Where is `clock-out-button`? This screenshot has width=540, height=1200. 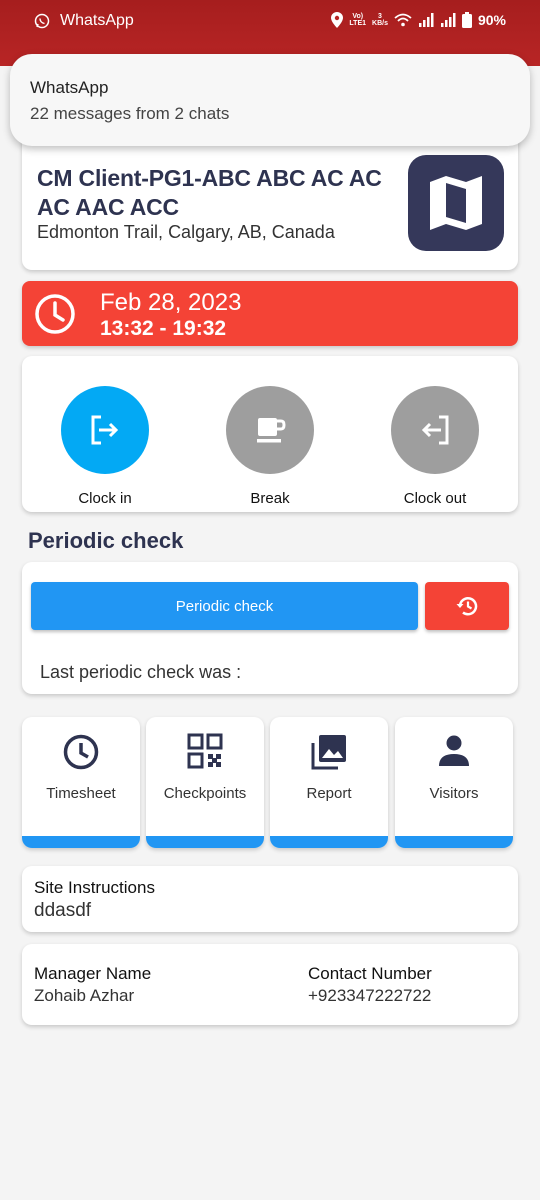 clock-out-button is located at coordinates (435, 430).